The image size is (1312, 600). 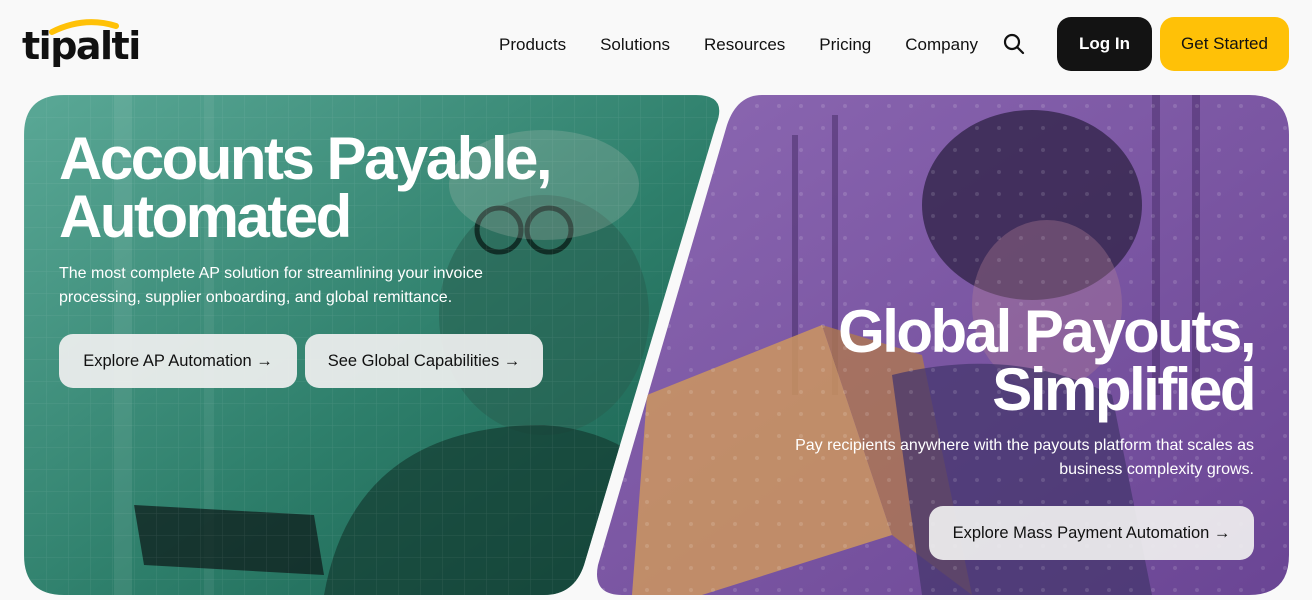 What do you see at coordinates (1047, 331) in the screenshot?
I see `payouts-title-line1: Global Payouts,` at bounding box center [1047, 331].